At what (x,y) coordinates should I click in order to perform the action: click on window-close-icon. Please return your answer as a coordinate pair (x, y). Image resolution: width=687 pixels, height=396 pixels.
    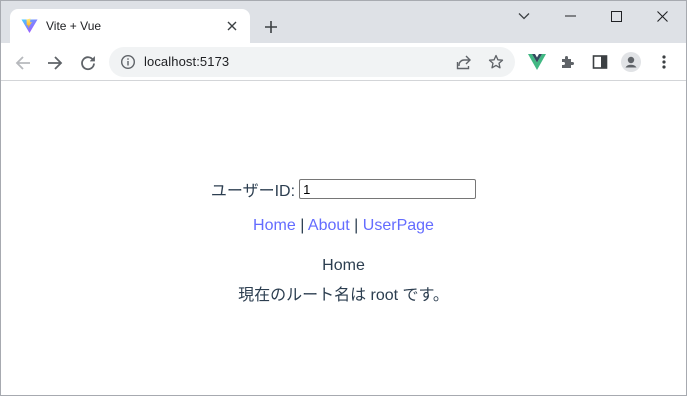
    Looking at the image, I should click on (662, 16).